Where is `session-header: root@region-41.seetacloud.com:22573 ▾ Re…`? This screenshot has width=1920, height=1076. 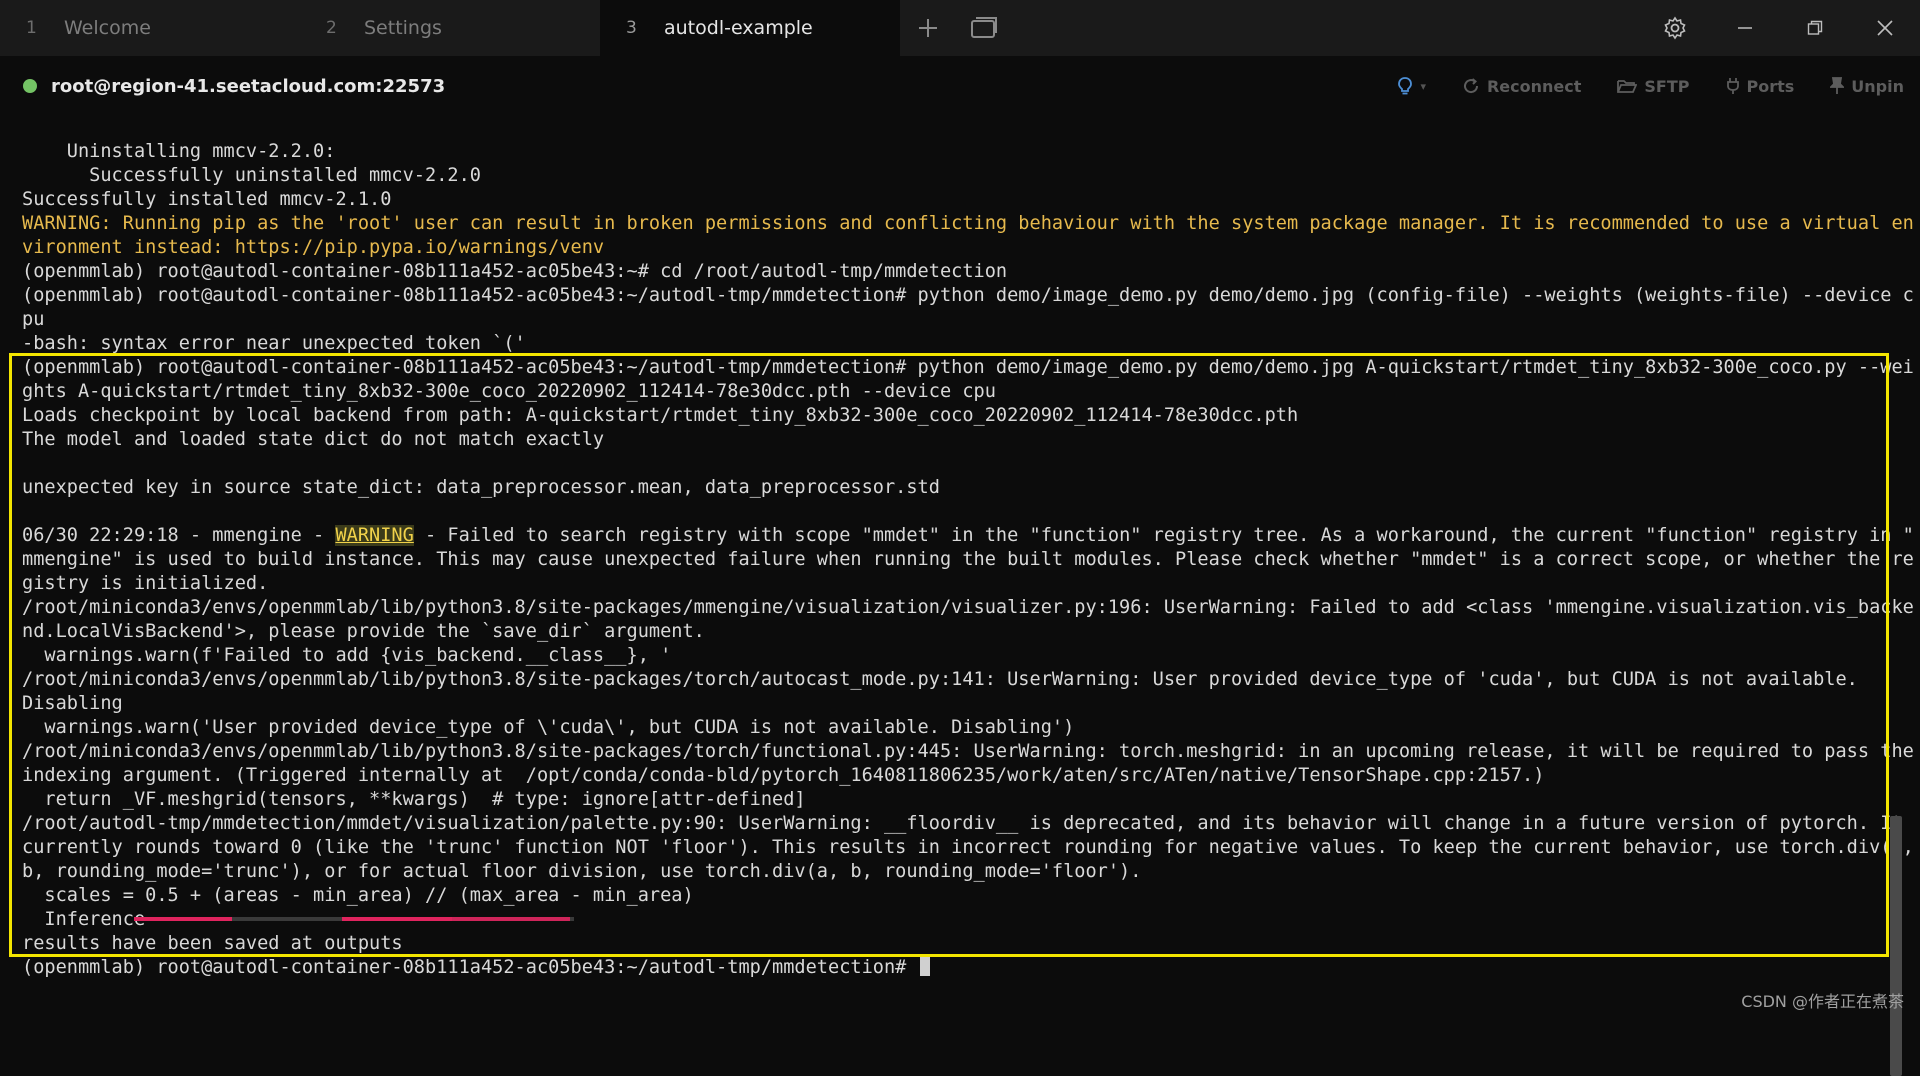 session-header: root@region-41.seetacloud.com:22573 ▾ Re… is located at coordinates (960, 86).